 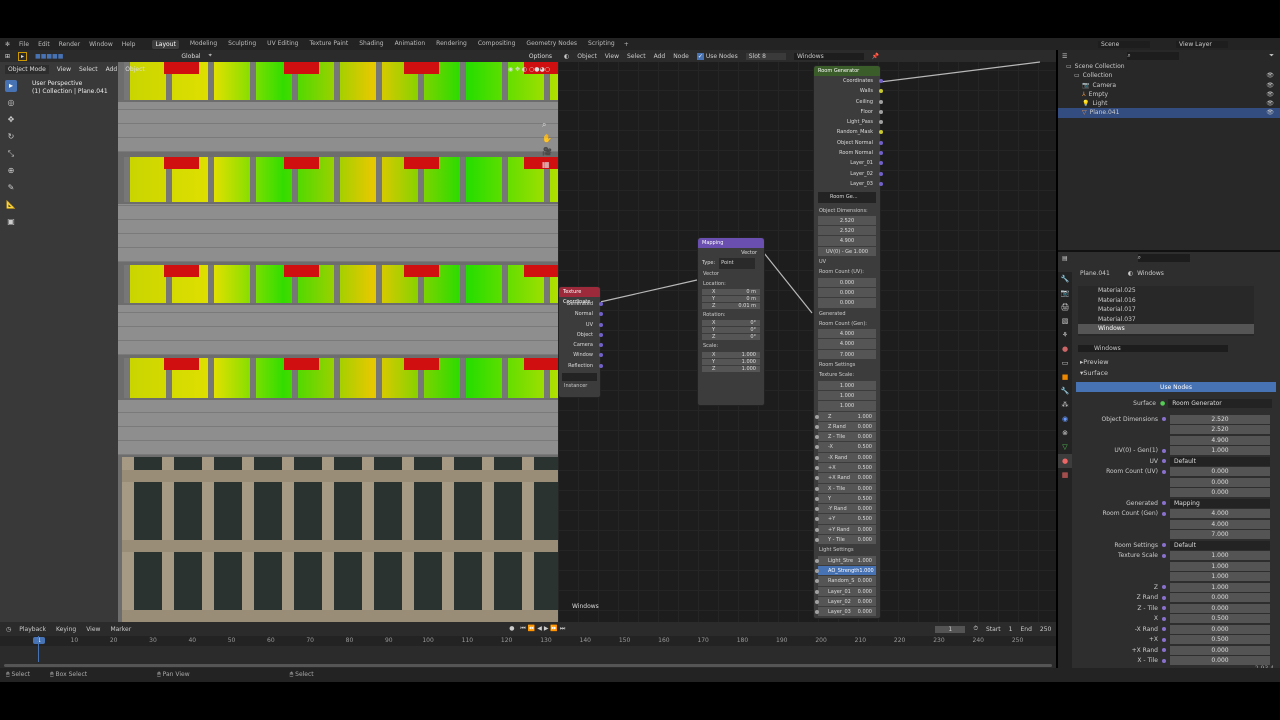 I want to click on grid-icon: ▦, so click(x=547, y=164).